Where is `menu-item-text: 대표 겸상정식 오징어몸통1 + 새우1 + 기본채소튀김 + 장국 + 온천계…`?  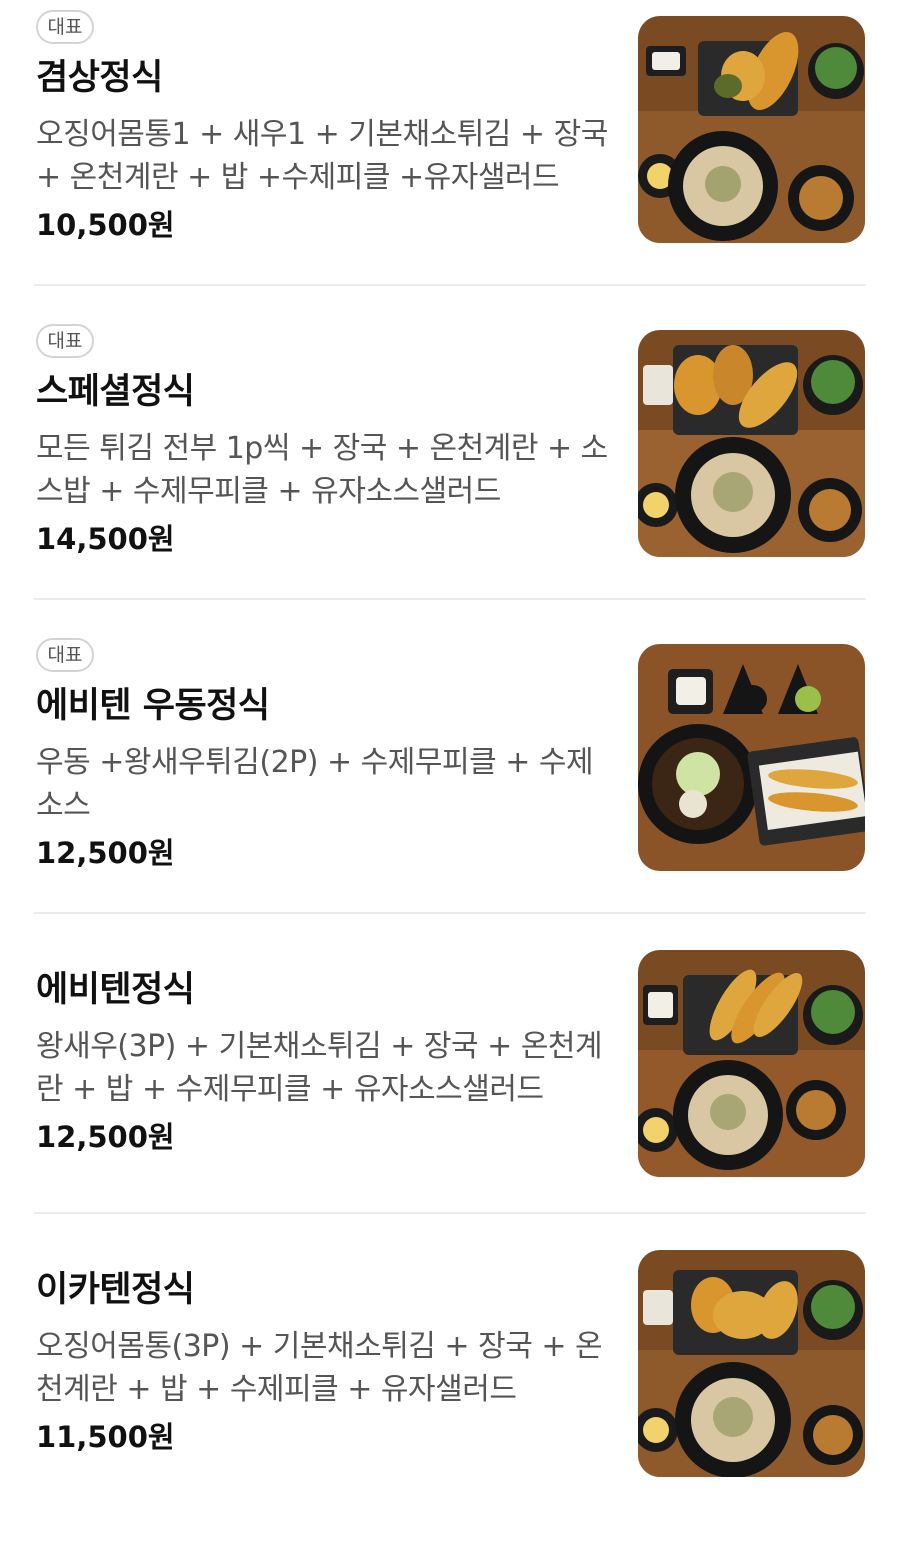
menu-item-text: 대표 겸상정식 오징어몸통1 + 새우1 + 기본채소튀김 + 장국 + 온천계… is located at coordinates (323, 150).